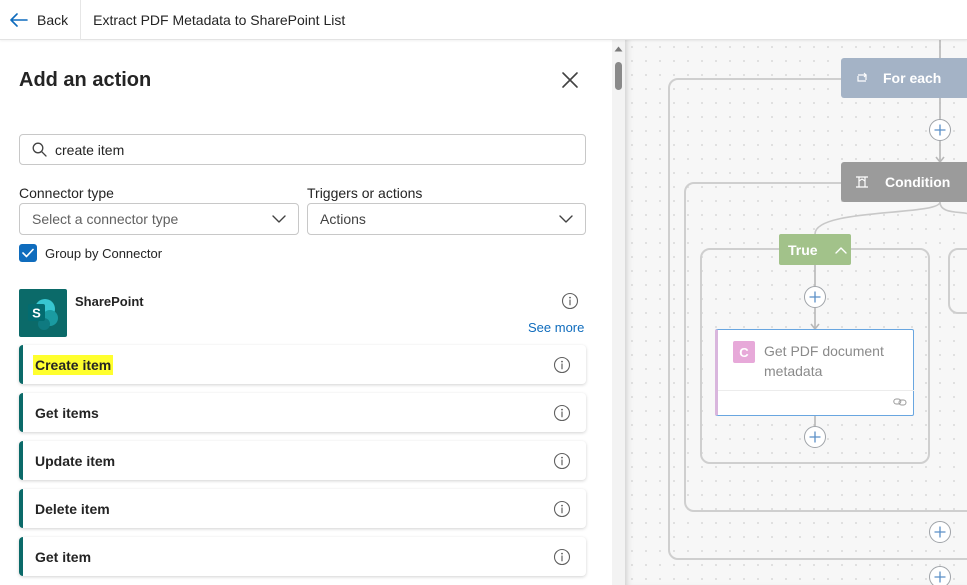 The height and width of the screenshot is (585, 967). I want to click on search-input, so click(305, 149).